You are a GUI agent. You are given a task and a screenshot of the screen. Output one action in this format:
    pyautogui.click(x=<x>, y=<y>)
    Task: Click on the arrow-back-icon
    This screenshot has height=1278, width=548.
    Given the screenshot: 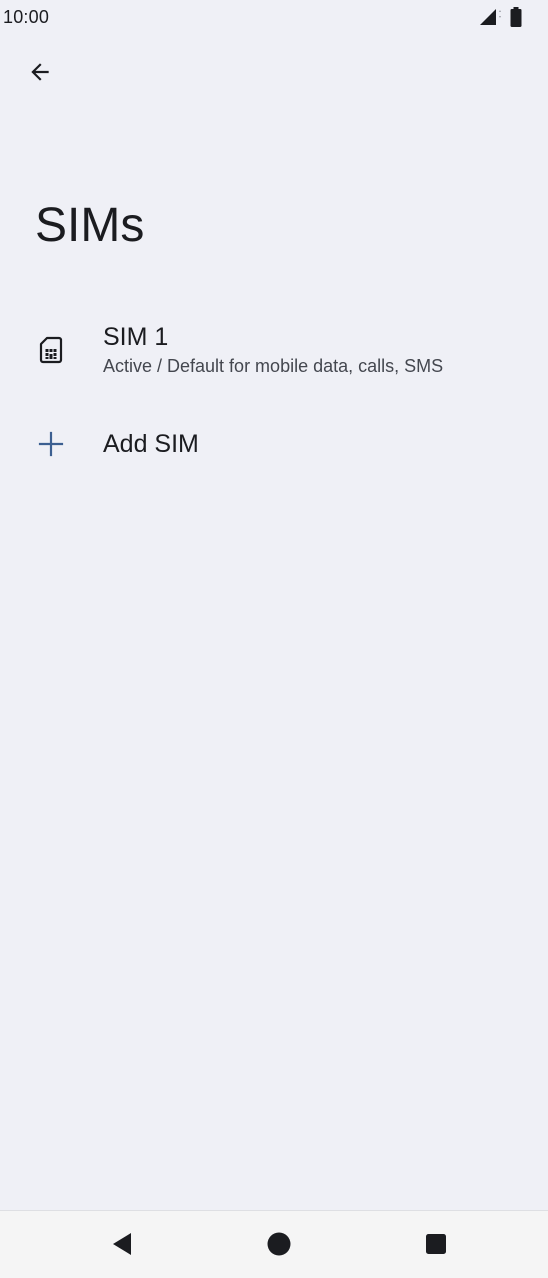 What is the action you would take?
    pyautogui.click(x=40, y=74)
    